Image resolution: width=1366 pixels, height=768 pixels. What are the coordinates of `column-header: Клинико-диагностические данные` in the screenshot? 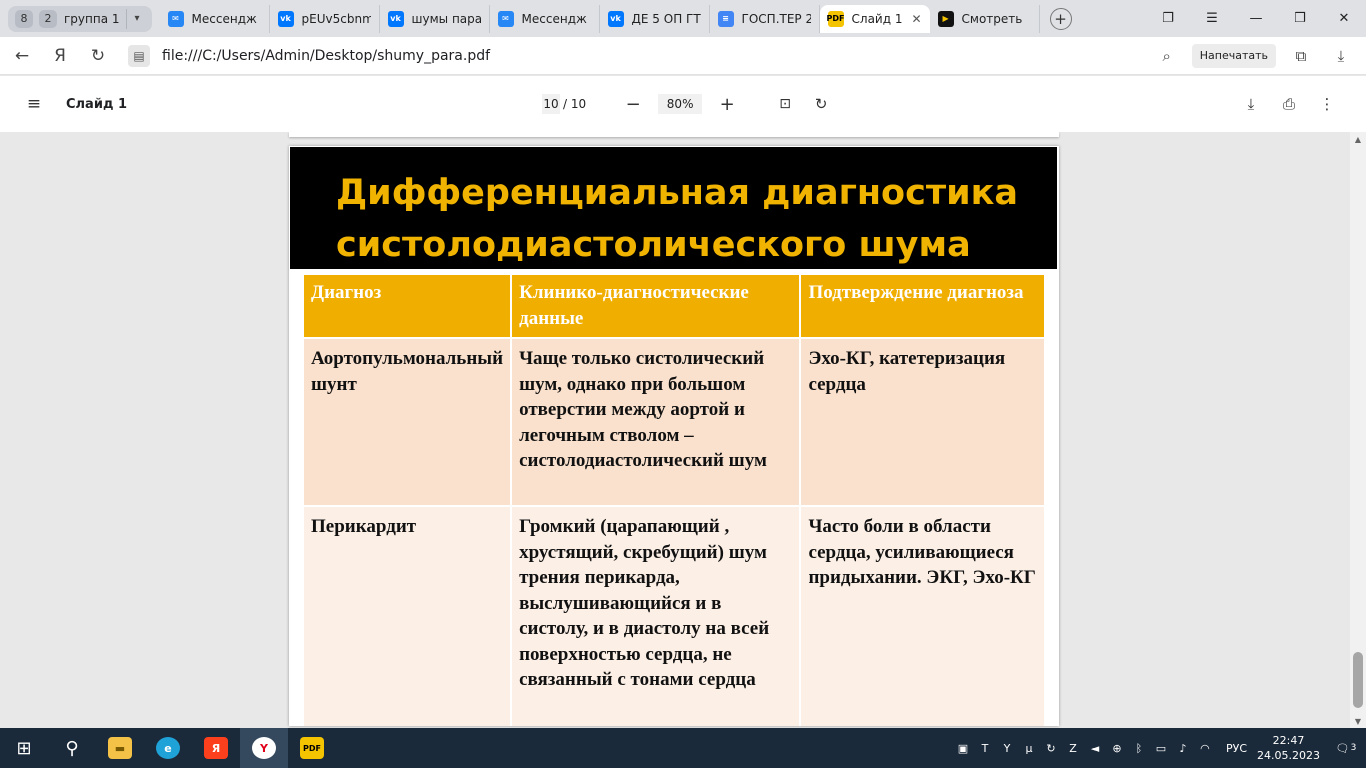 It's located at (656, 306).